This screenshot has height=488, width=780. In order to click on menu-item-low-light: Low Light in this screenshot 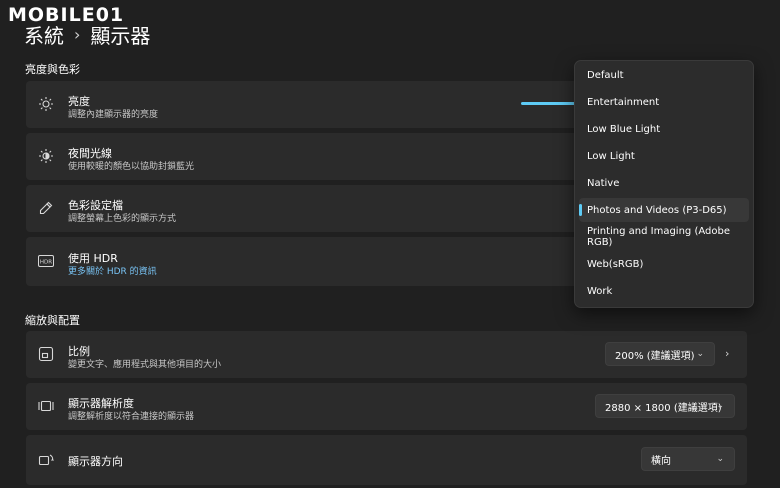, I will do `click(664, 156)`.